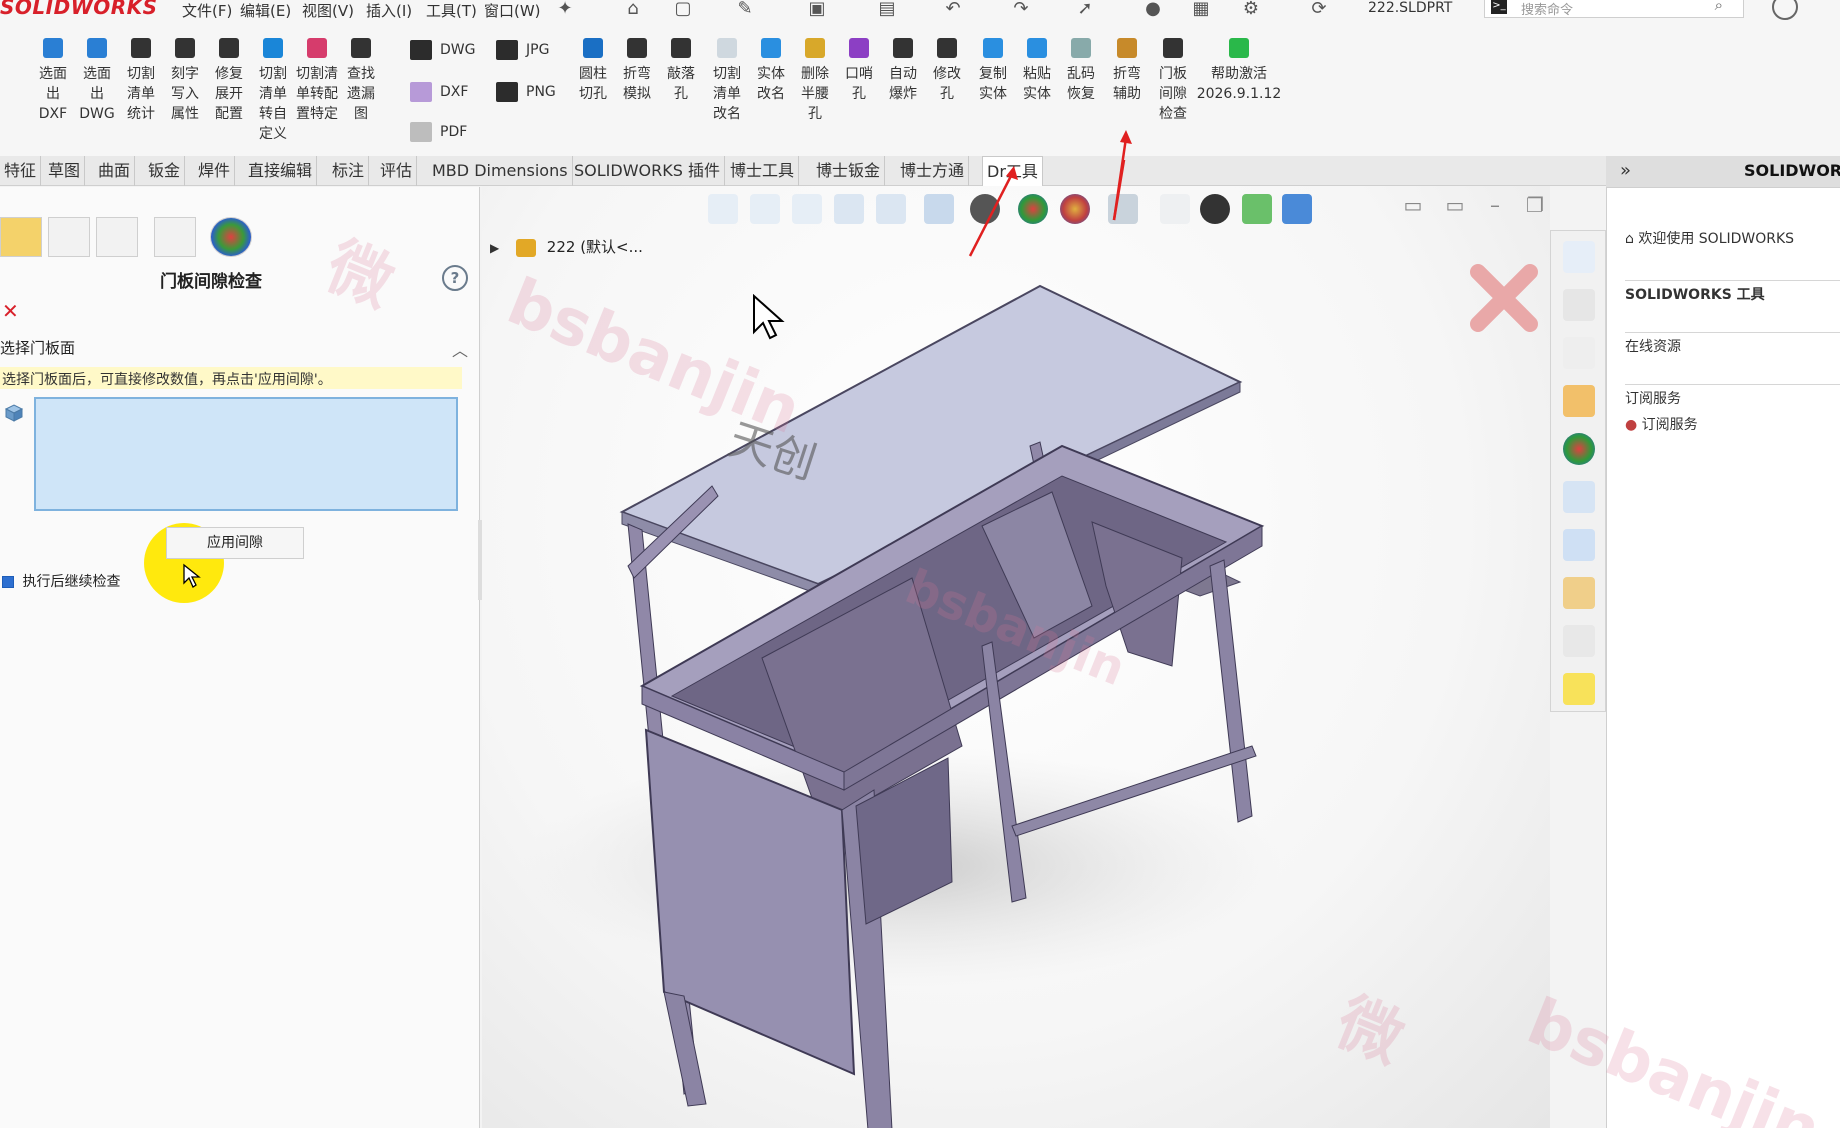 This screenshot has height=1128, width=1840. I want to click on pin-icon: ✦, so click(565, 10).